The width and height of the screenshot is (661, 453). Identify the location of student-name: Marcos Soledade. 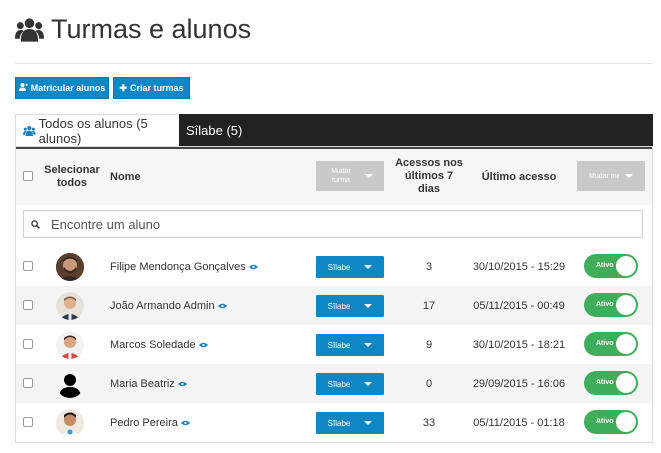
(159, 344).